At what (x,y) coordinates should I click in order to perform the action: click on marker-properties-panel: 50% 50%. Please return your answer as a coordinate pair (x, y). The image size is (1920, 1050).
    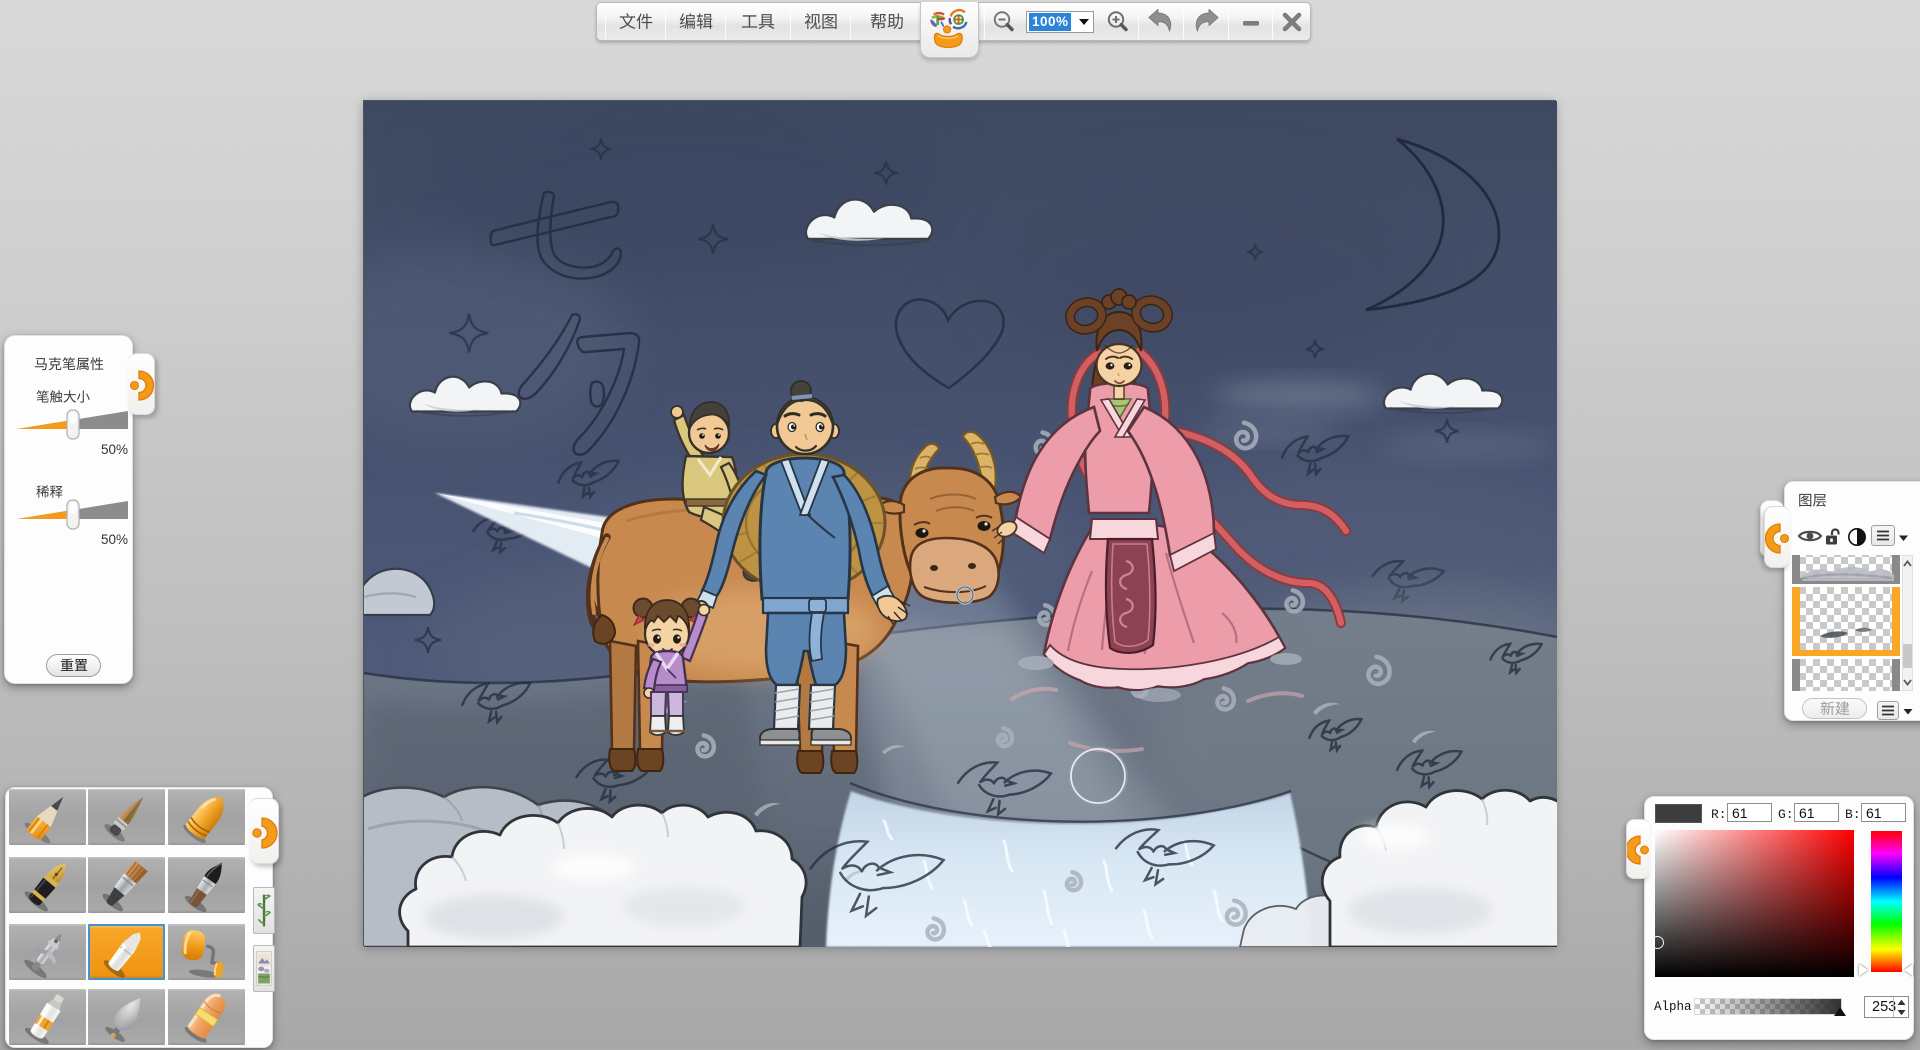
    Looking at the image, I should click on (79, 509).